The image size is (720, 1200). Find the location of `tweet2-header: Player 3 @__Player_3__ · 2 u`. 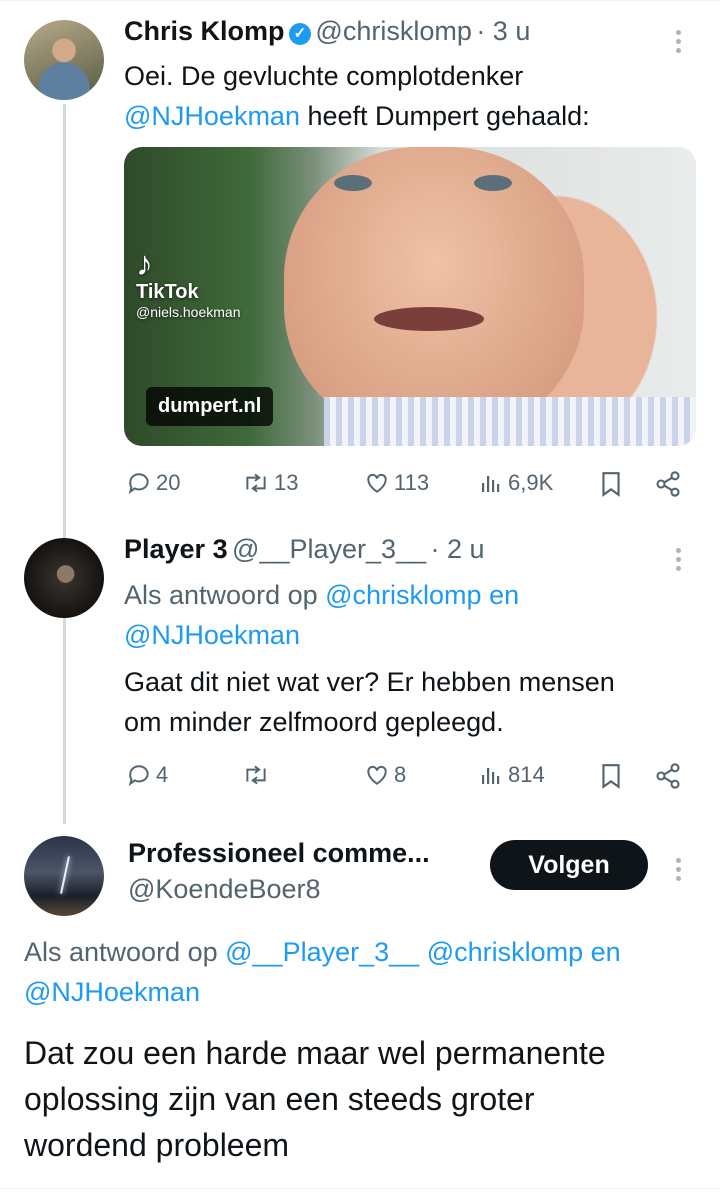

tweet2-header: Player 3 @__Player_3__ · 2 u is located at coordinates (304, 549).